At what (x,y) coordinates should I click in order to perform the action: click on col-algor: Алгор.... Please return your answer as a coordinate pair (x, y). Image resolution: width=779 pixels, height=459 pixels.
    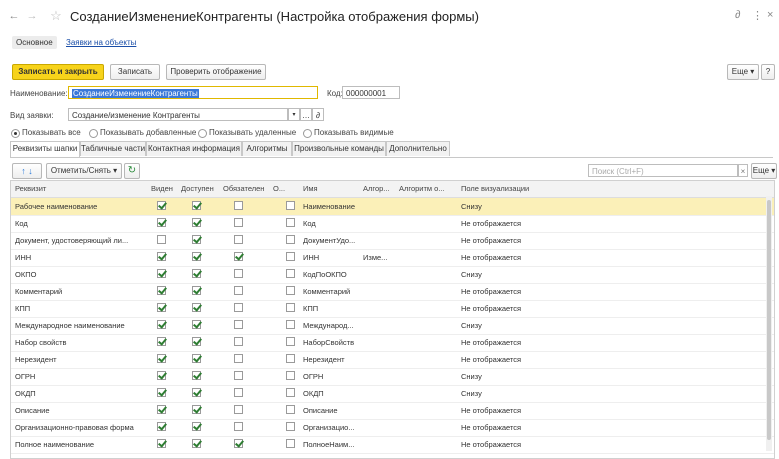
    Looking at the image, I should click on (380, 188).